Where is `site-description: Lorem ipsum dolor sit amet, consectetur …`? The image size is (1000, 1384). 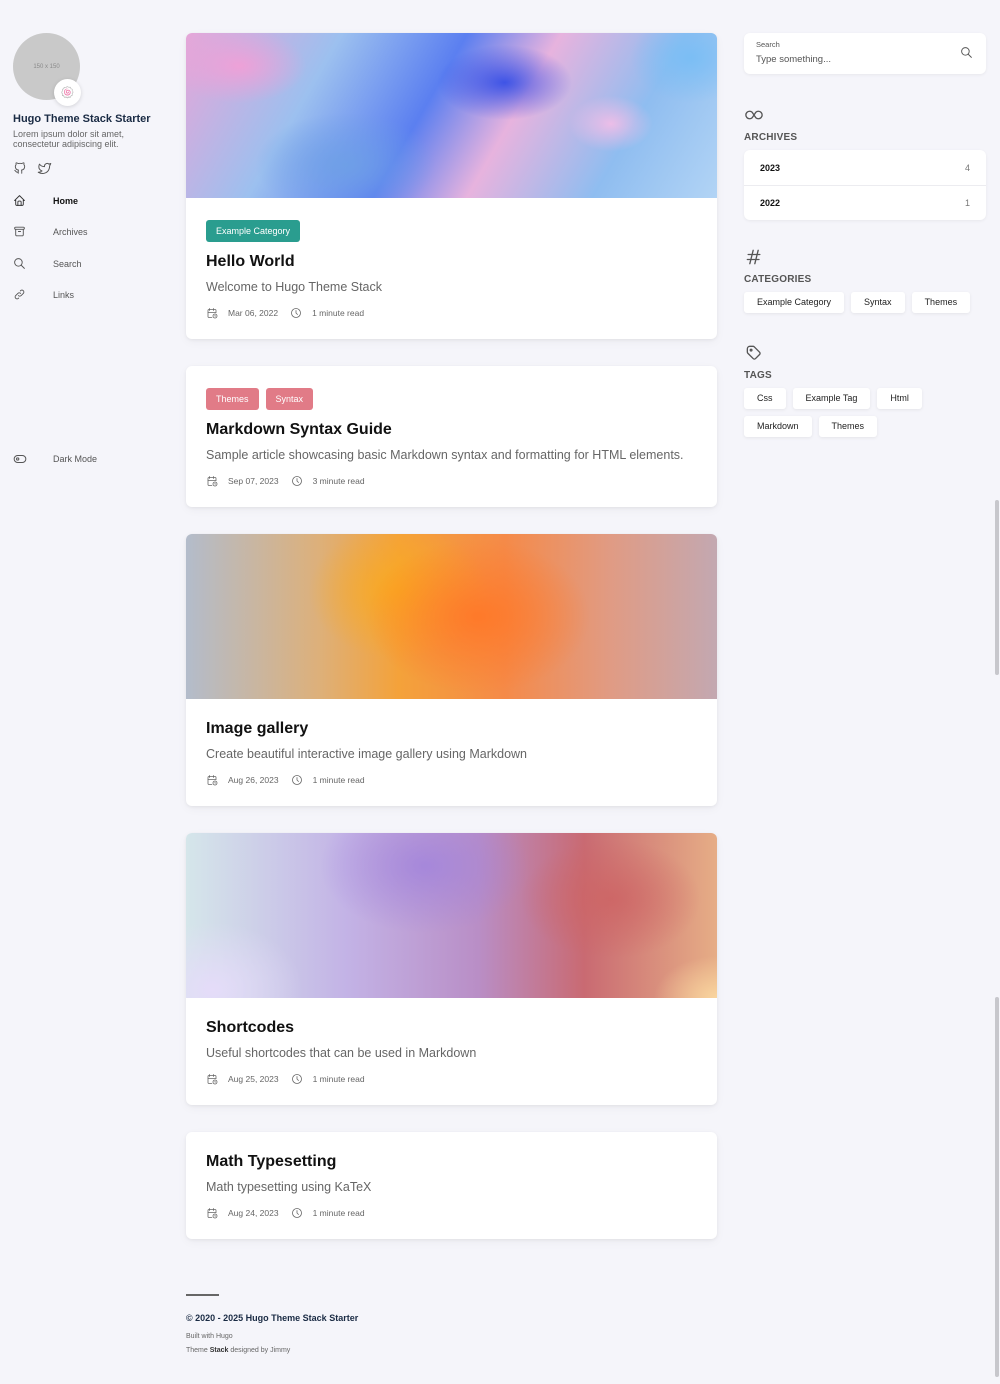
site-description: Lorem ipsum dolor sit amet, consectetur … is located at coordinates (69, 139).